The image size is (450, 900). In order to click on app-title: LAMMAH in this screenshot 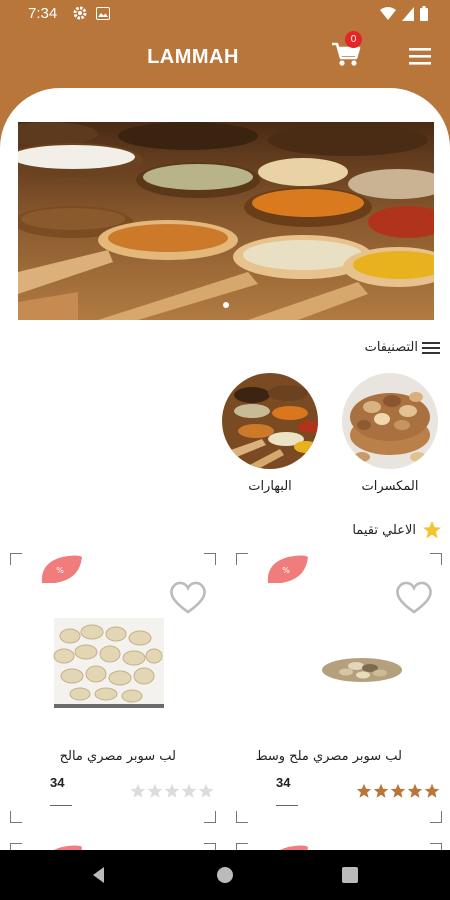, I will do `click(193, 57)`.